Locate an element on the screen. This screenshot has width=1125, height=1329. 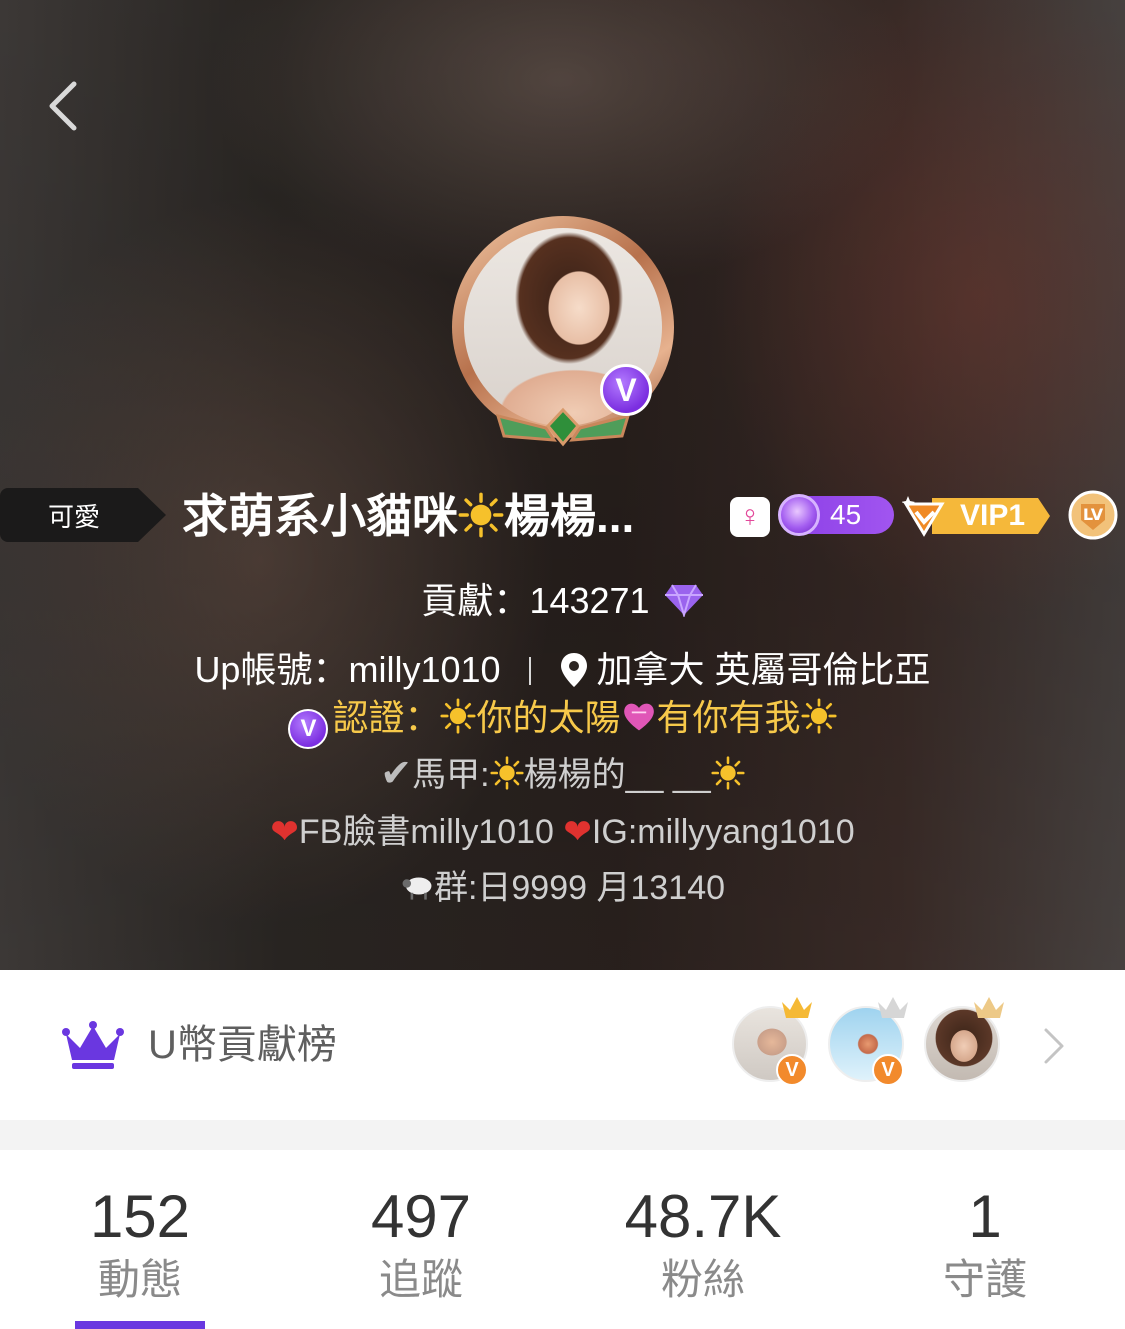
bio-group: 群:日9999 月13140 is located at coordinates (579, 888).